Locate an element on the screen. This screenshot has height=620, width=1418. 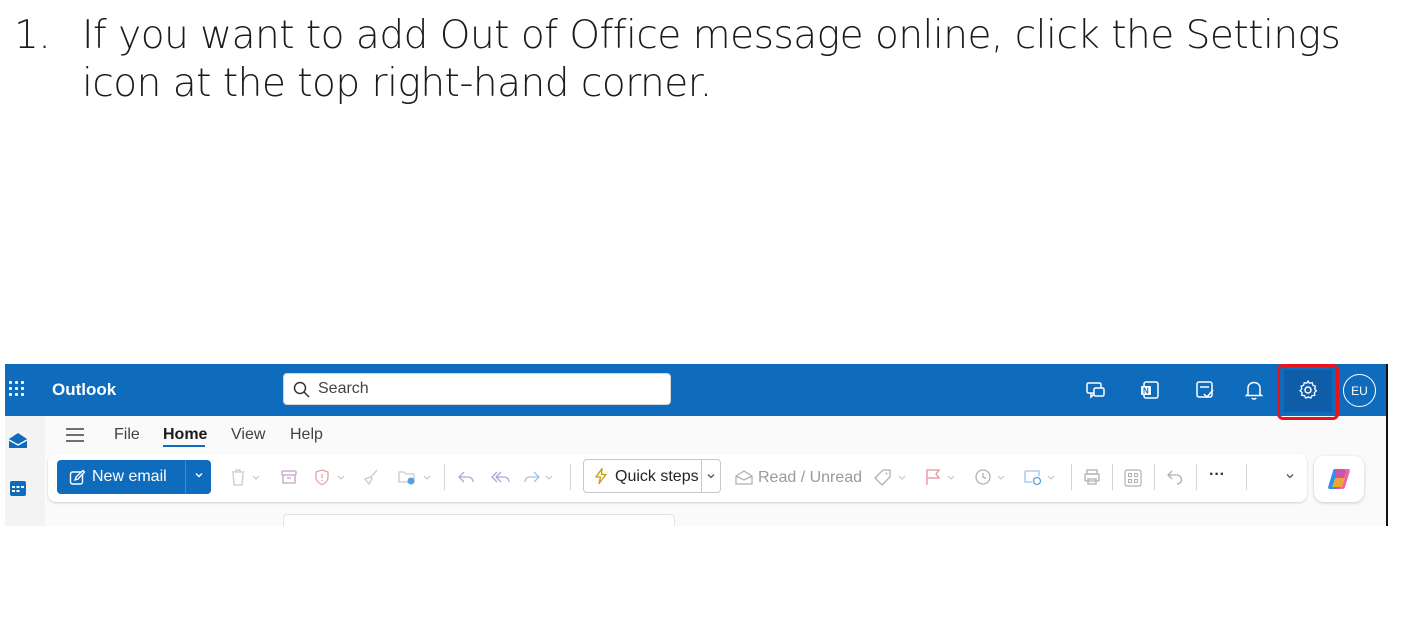
settings-highlight is located at coordinates (1308, 392).